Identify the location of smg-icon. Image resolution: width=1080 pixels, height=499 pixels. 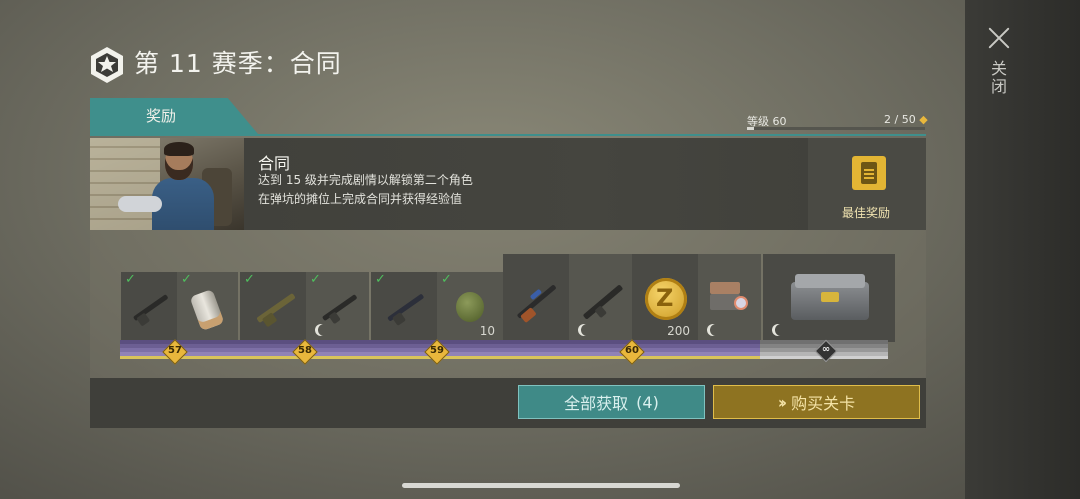
(340, 308).